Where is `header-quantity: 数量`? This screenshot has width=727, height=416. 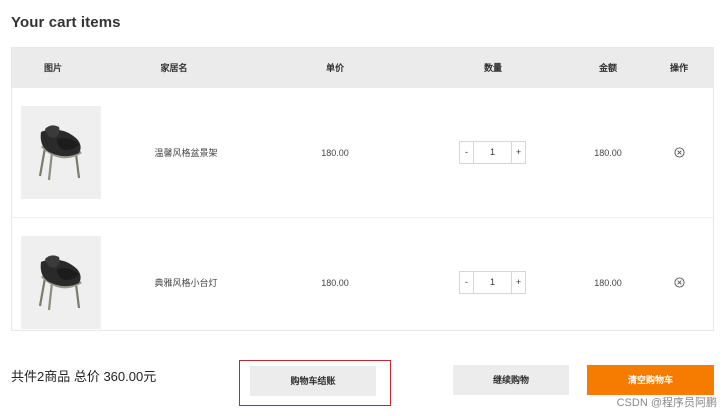
header-quantity: 数量 is located at coordinates (493, 68).